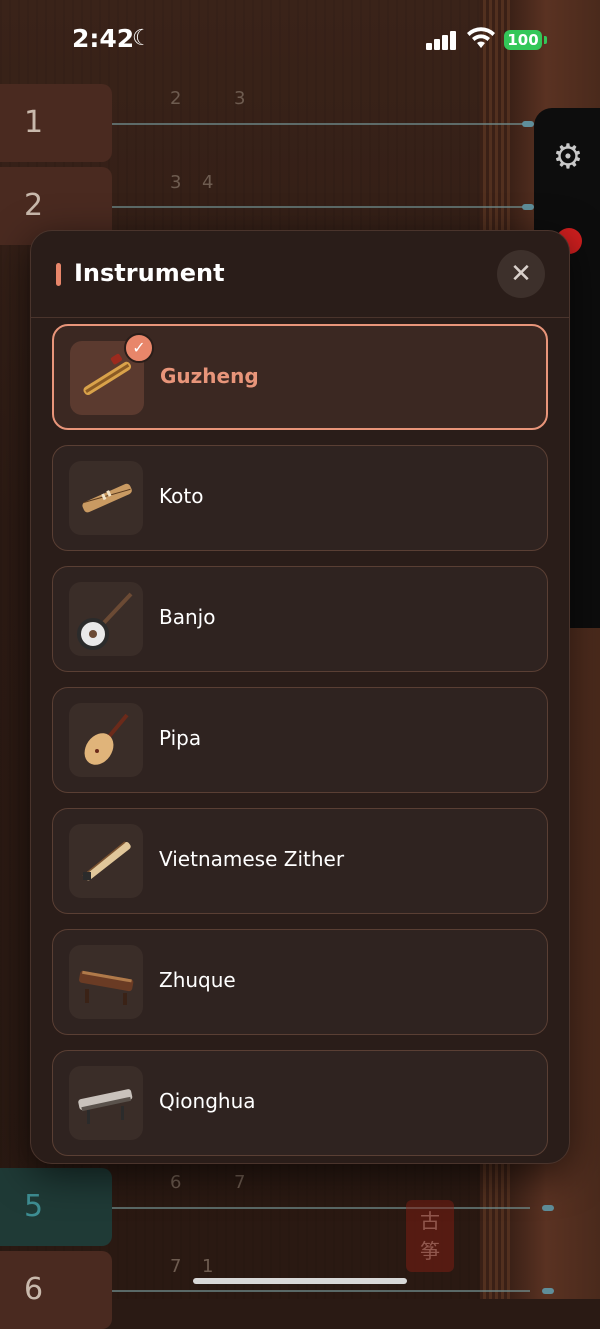 Image resolution: width=600 pixels, height=1329 pixels. What do you see at coordinates (481, 37) in the screenshot?
I see `wifi-icon` at bounding box center [481, 37].